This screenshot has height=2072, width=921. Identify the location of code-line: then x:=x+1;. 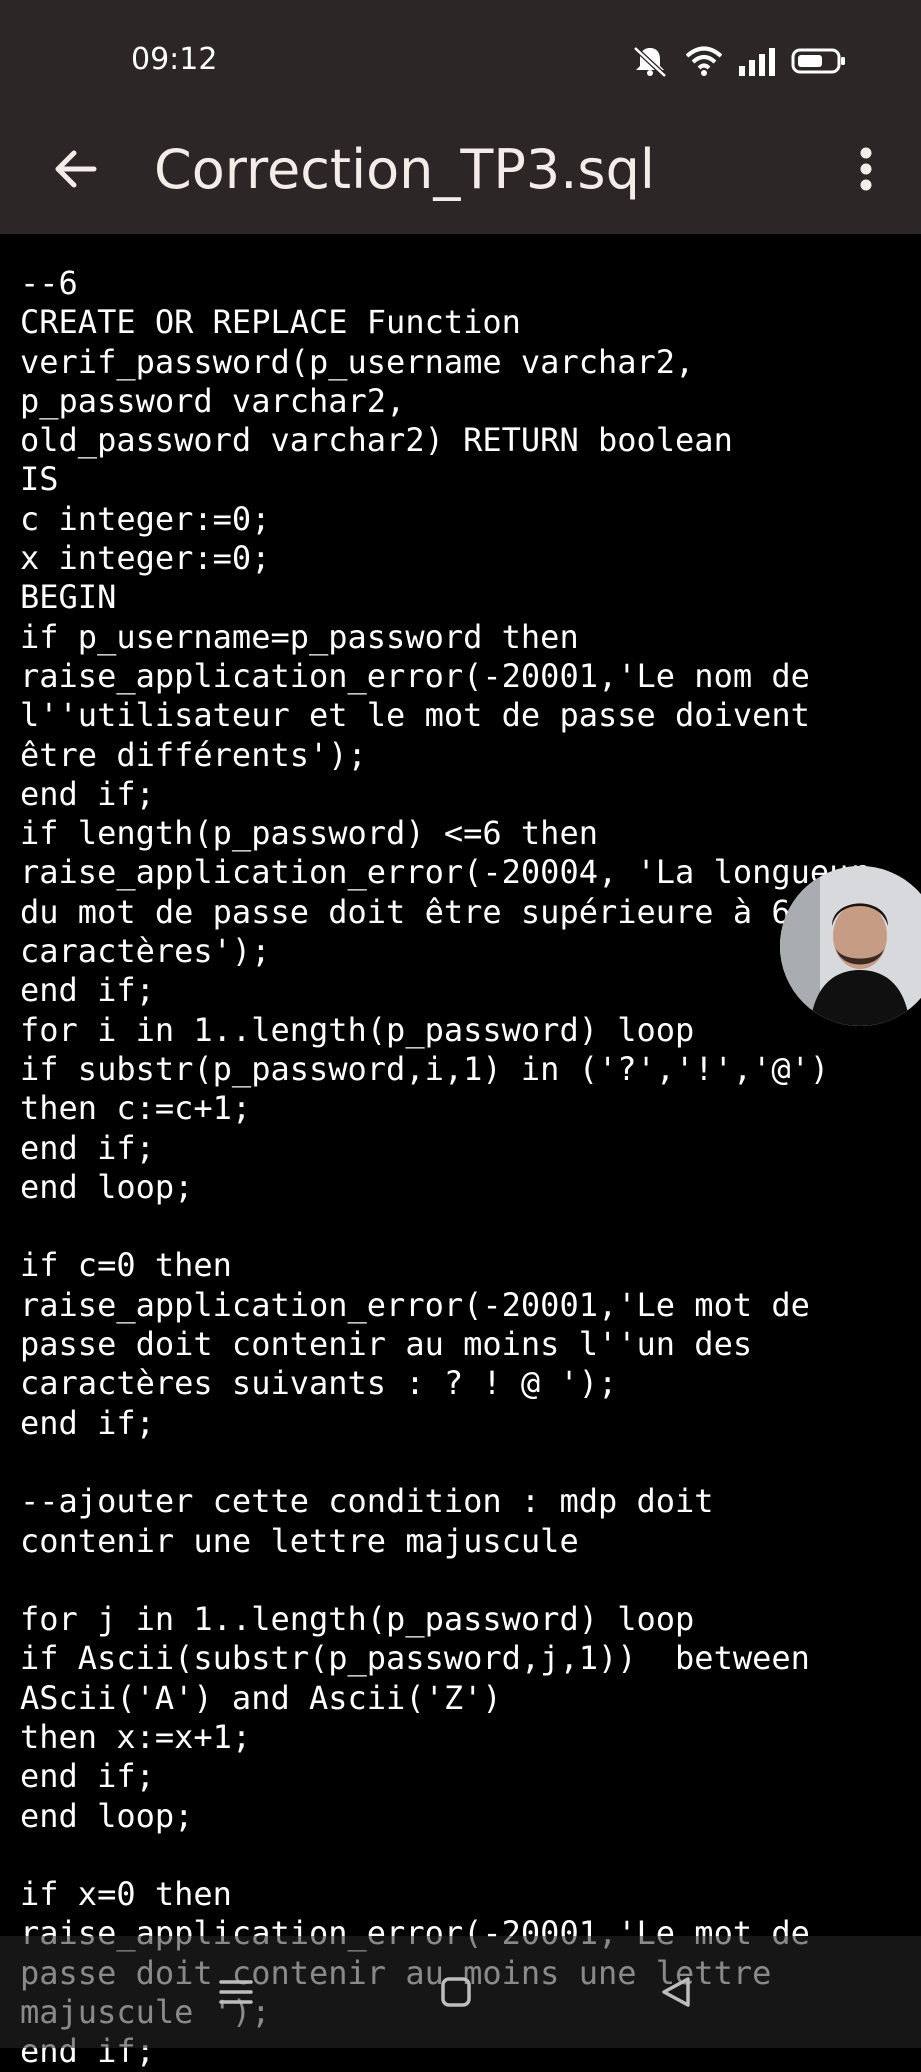
(136, 1736).